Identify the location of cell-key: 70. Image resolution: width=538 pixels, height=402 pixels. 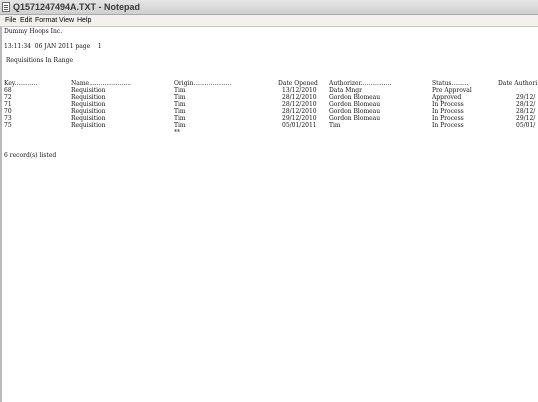
(8, 111).